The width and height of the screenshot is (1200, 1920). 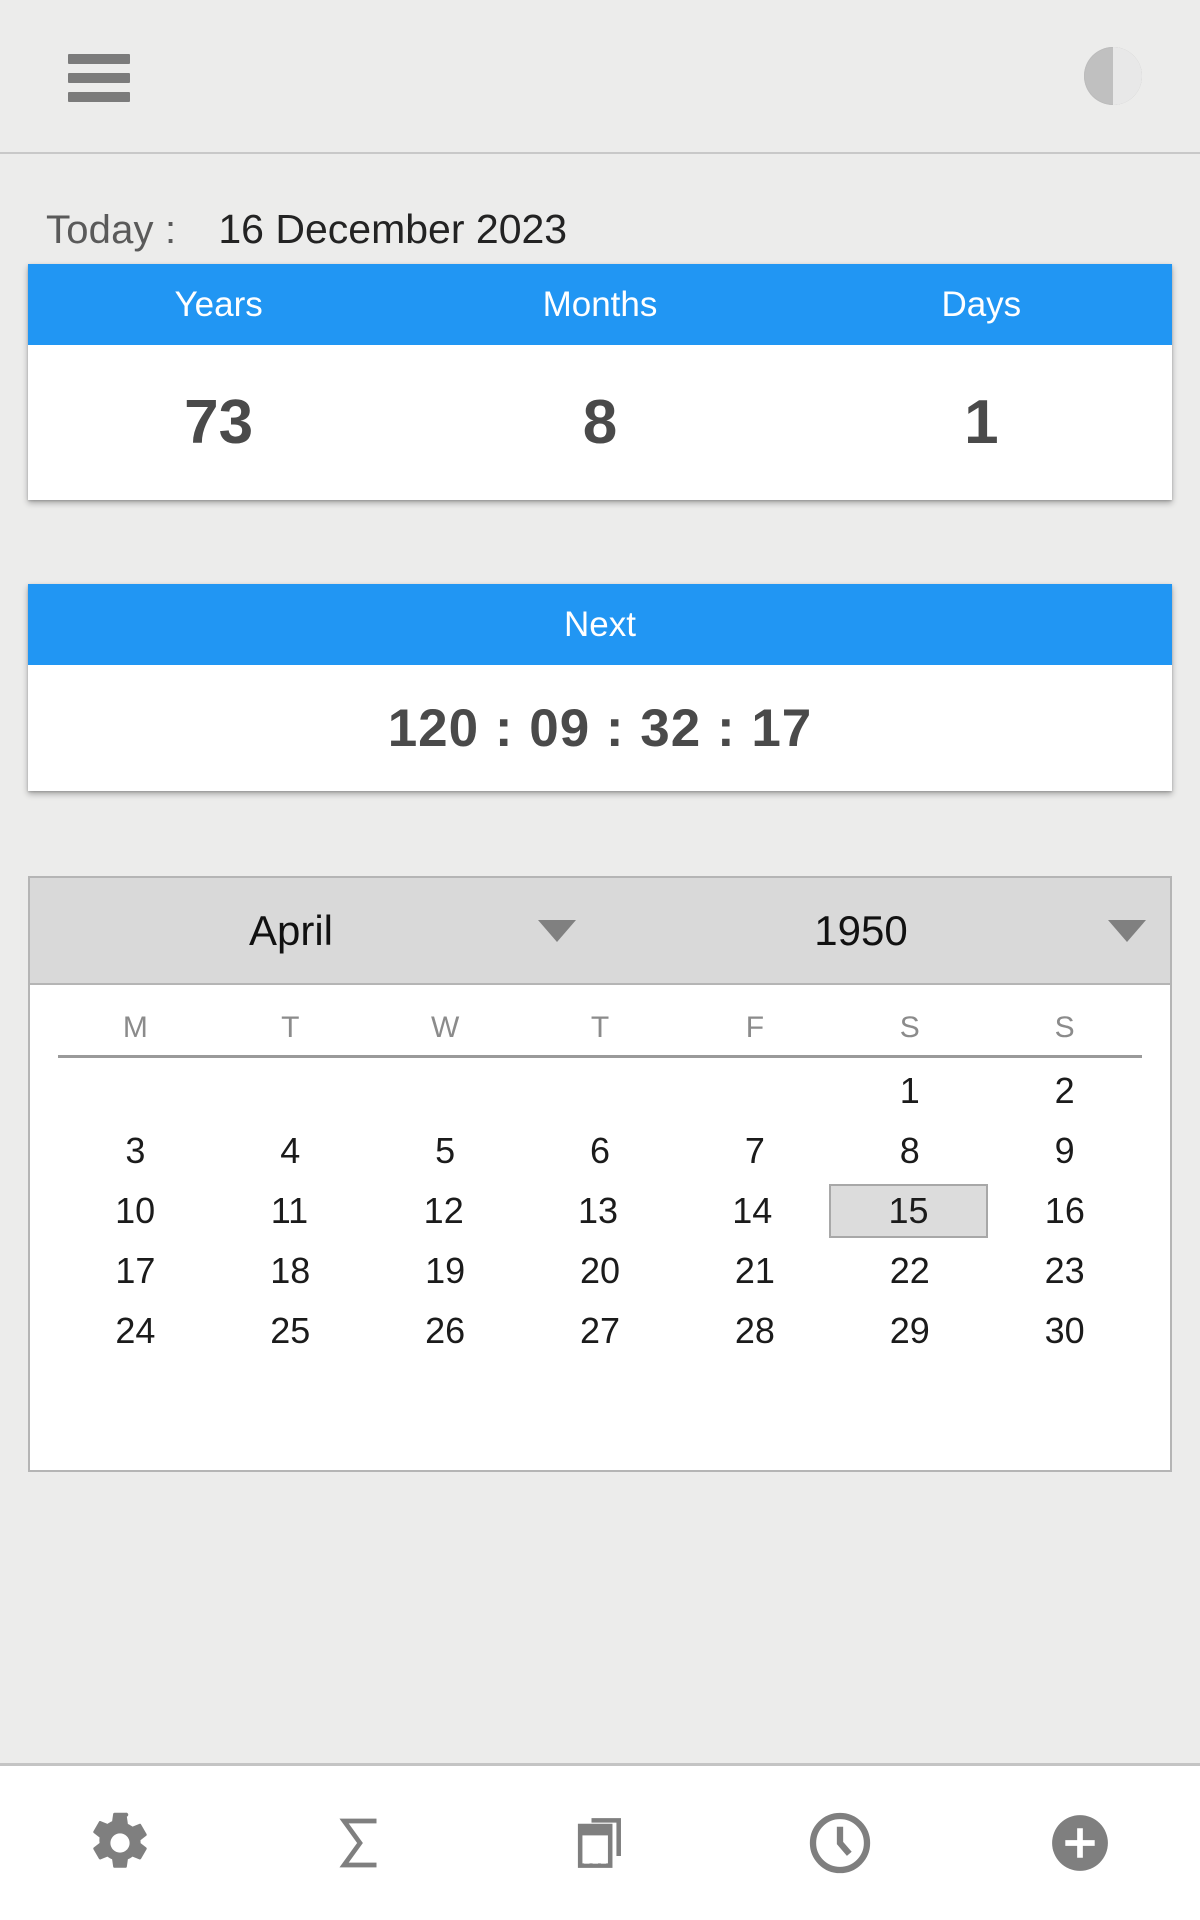 I want to click on weekday-header-row: M T W T F S S, so click(x=600, y=1034).